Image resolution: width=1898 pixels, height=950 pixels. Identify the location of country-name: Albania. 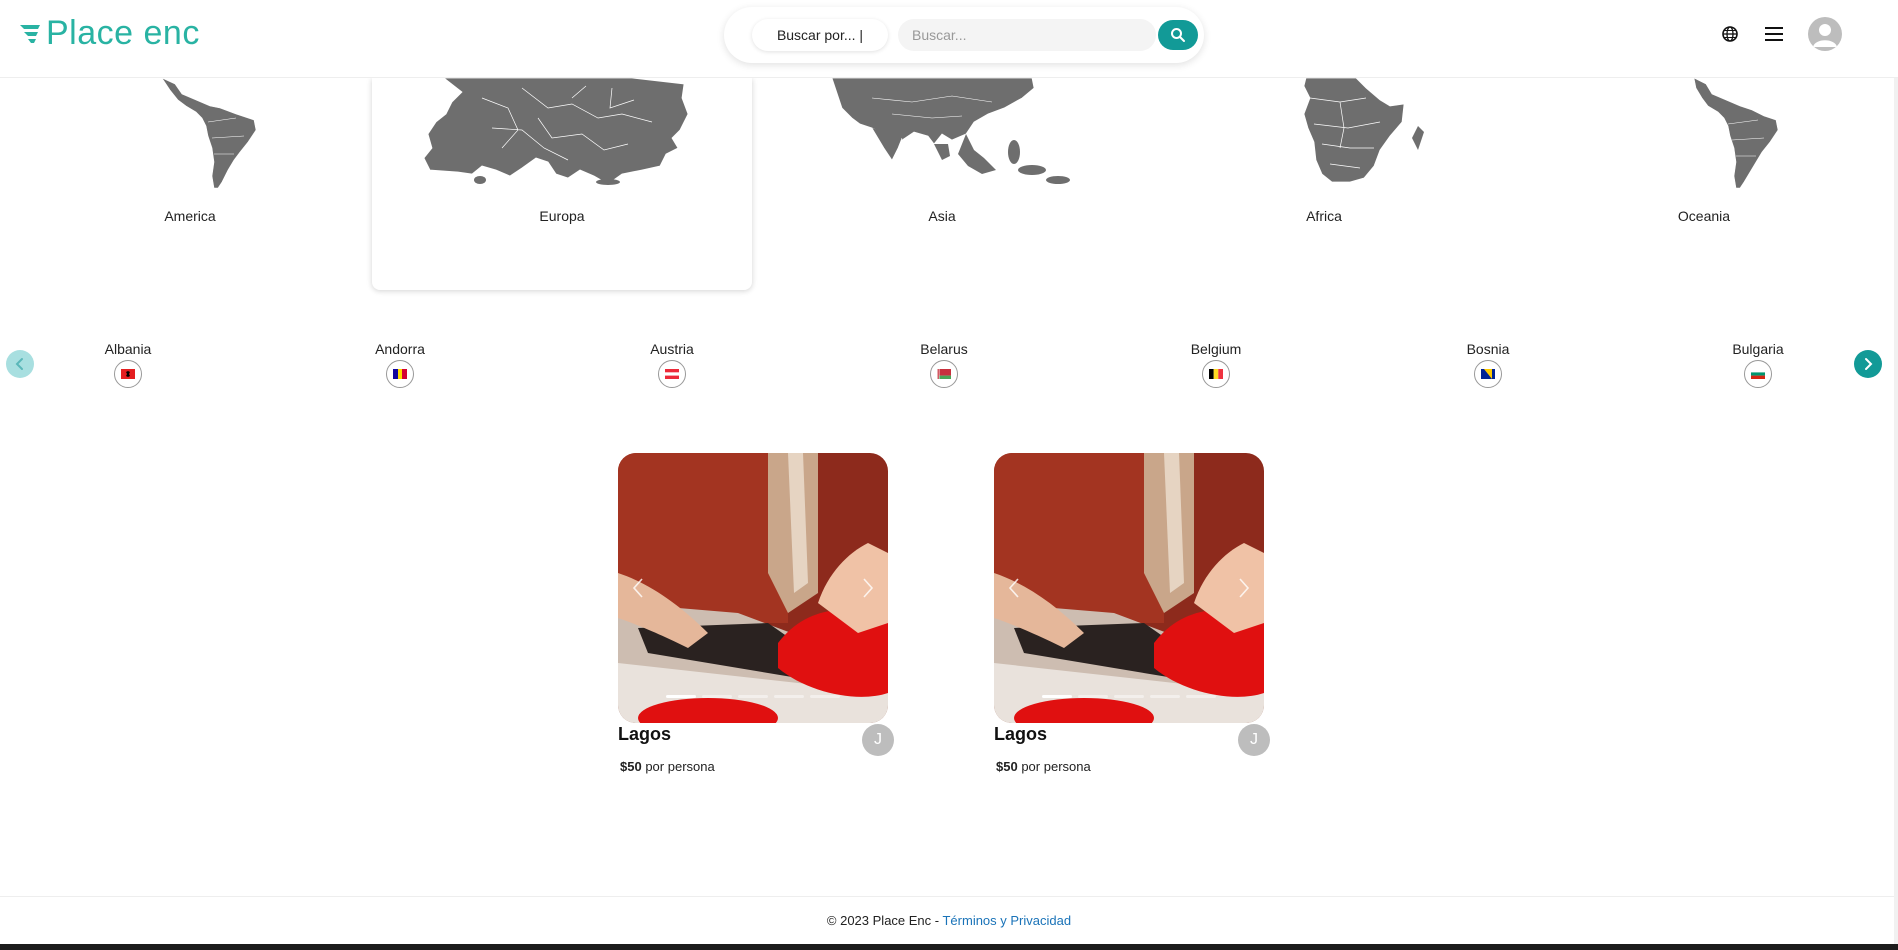
(128, 349).